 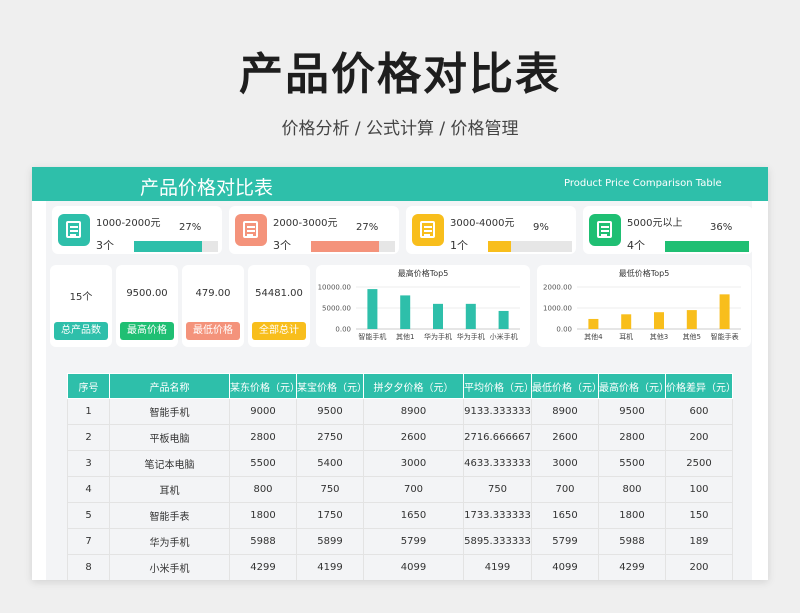 What do you see at coordinates (372, 309) in the screenshot?
I see `bar` at bounding box center [372, 309].